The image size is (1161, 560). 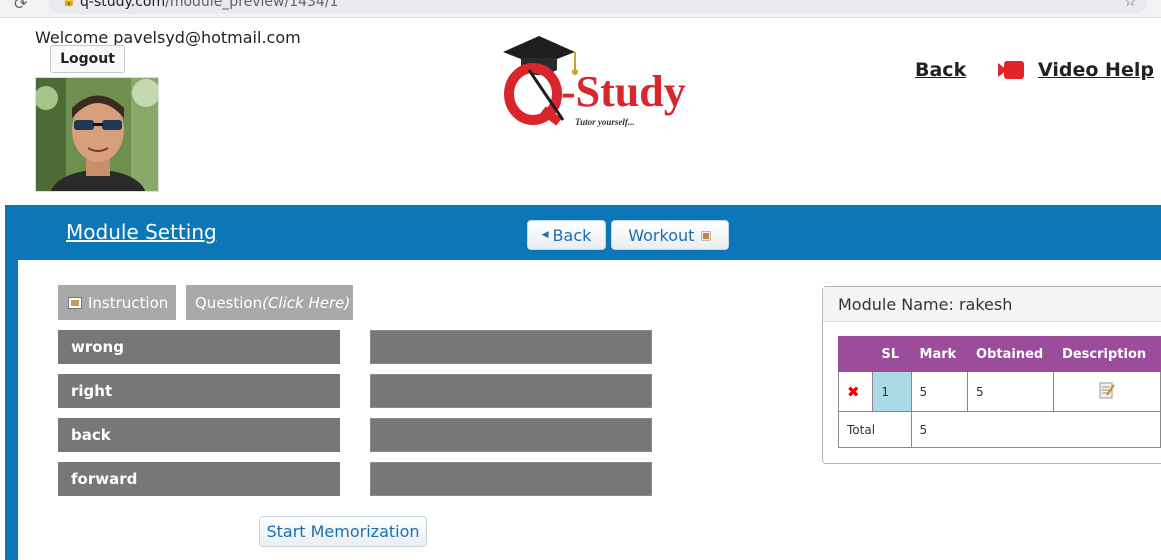 I want to click on column-header-status, so click(x=855, y=354).